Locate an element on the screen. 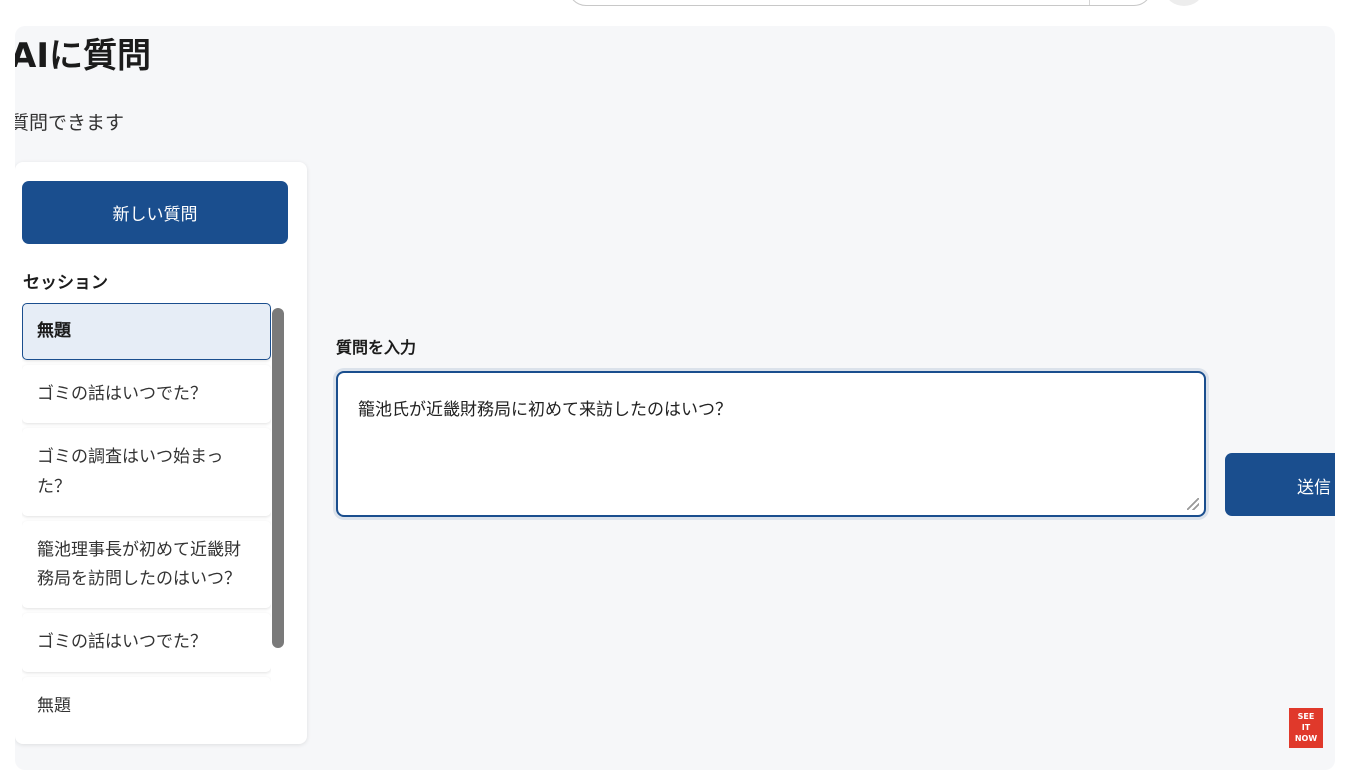  textarea-resize-handle is located at coordinates (1193, 504).